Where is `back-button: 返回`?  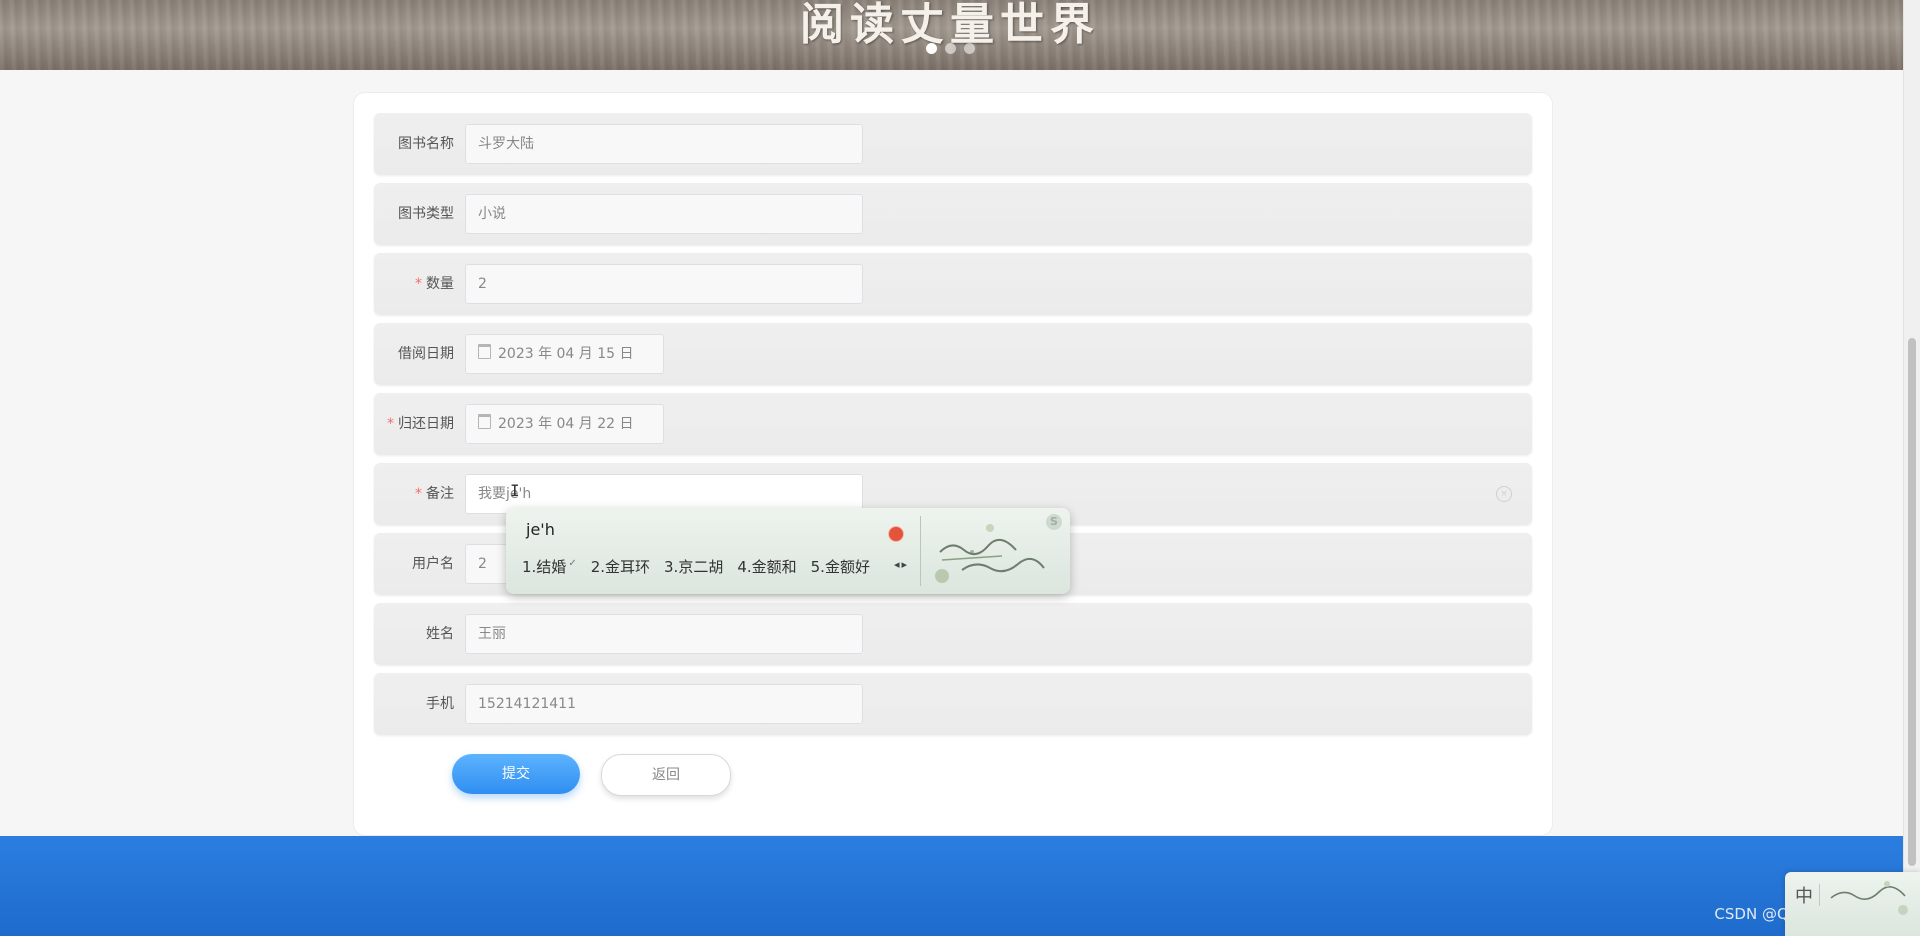 back-button: 返回 is located at coordinates (666, 775).